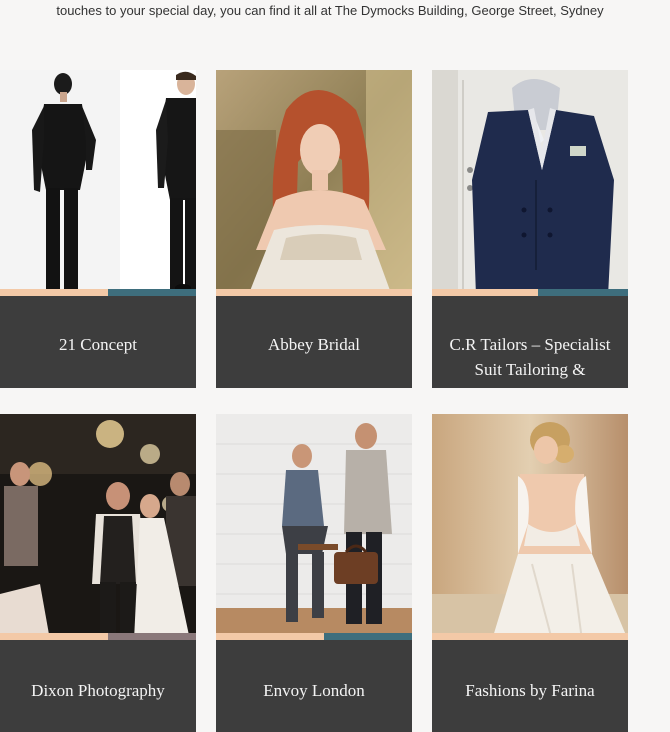 This screenshot has width=670, height=732. Describe the element at coordinates (98, 686) in the screenshot. I see `vendor-name: Dixon Photography` at that location.